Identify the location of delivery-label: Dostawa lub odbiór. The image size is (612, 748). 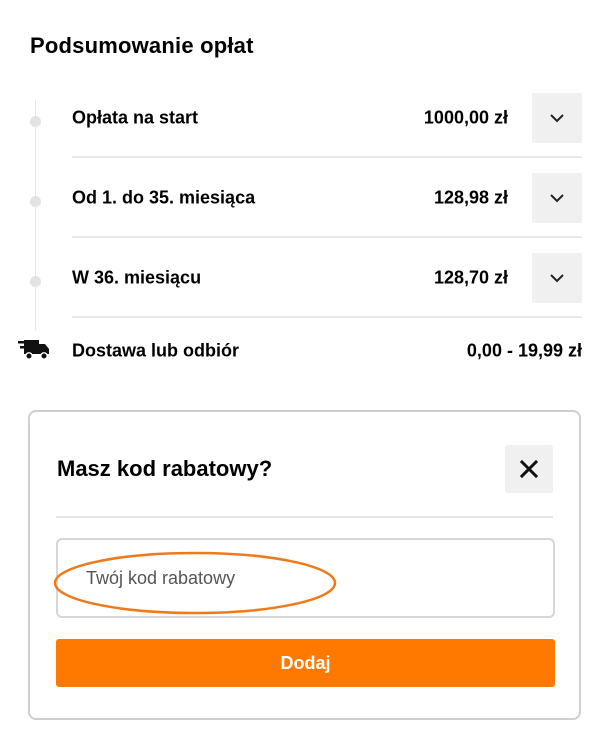
(156, 350).